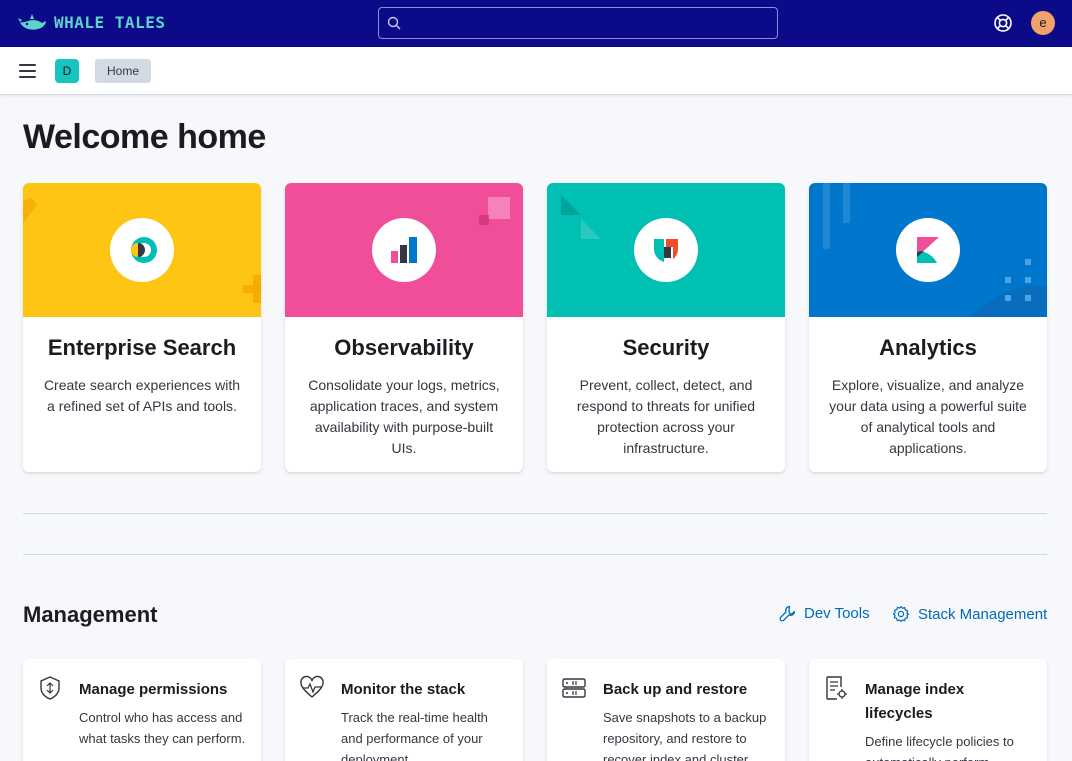 This screenshot has height=761, width=1072. I want to click on observability-icon, so click(404, 250).